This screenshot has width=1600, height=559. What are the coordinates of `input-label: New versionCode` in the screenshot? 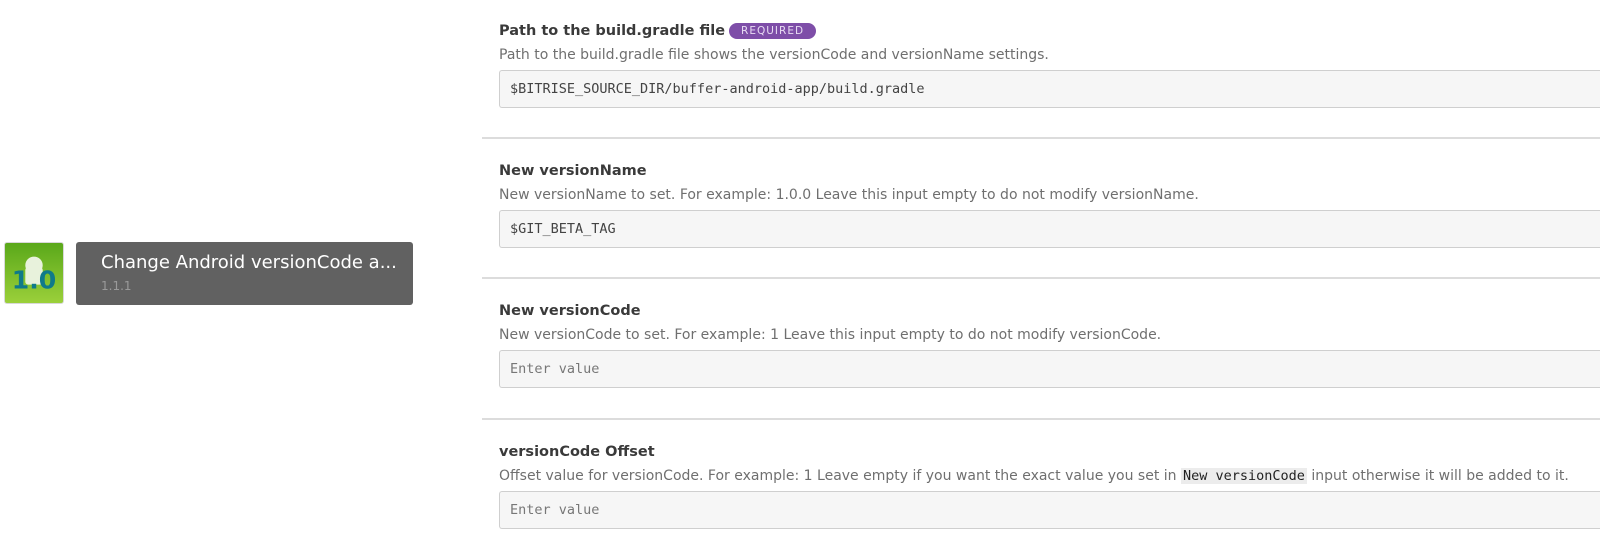 It's located at (570, 311).